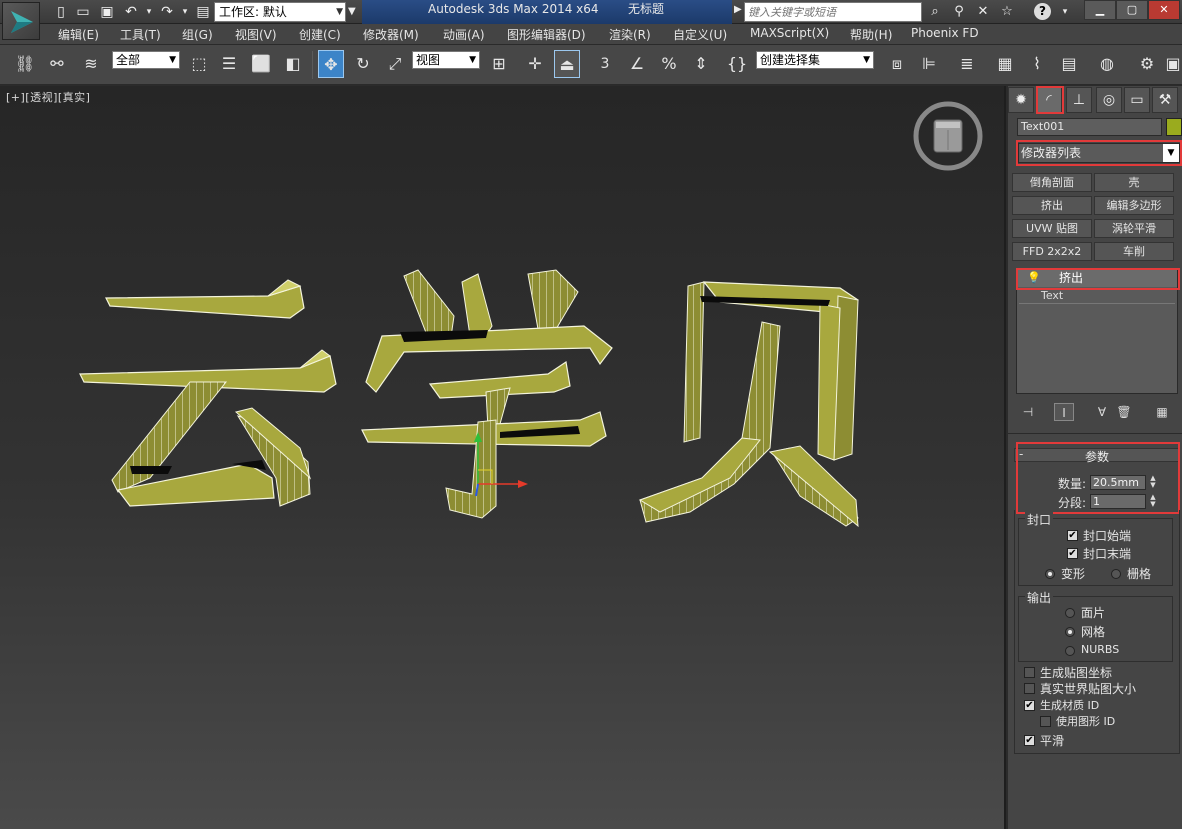 The height and width of the screenshot is (829, 1182). Describe the element at coordinates (967, 64) in the screenshot. I see `layer-manager-icon: ≣` at that location.